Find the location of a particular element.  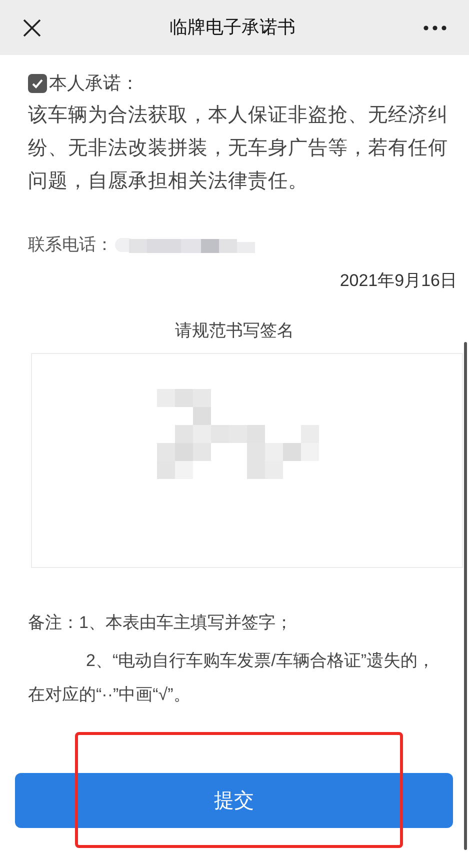

date-text: 2021年9月16日 is located at coordinates (398, 281).